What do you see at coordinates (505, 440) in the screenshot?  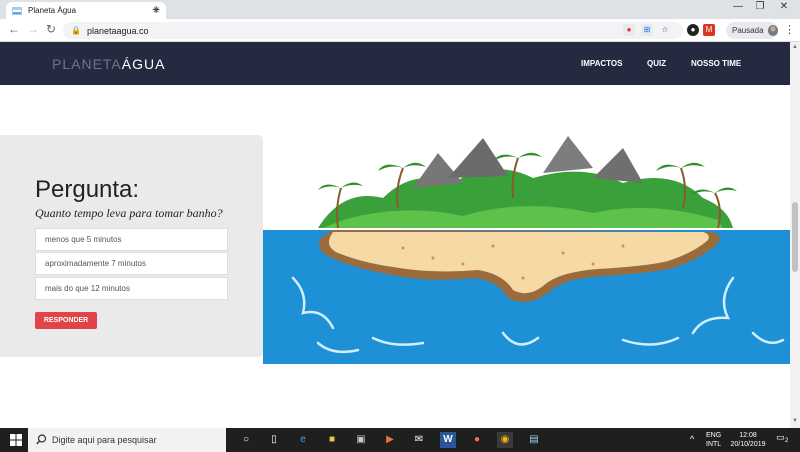 I see `chrome-icon: ◉` at bounding box center [505, 440].